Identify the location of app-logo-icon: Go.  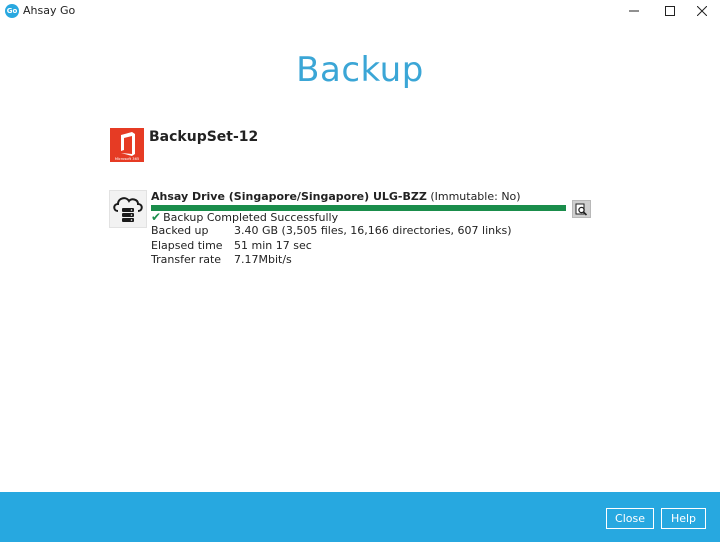
(12, 11).